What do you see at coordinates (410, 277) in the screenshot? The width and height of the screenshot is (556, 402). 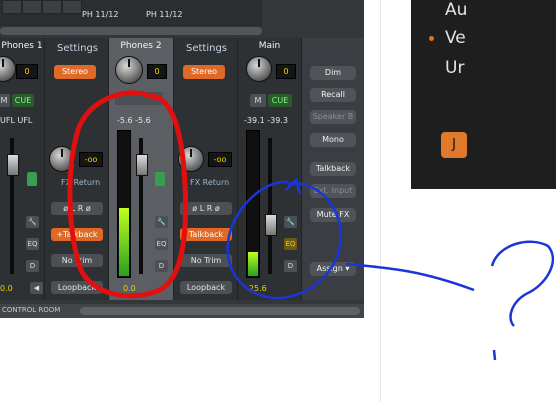 I see `connector-line-annotation` at bounding box center [410, 277].